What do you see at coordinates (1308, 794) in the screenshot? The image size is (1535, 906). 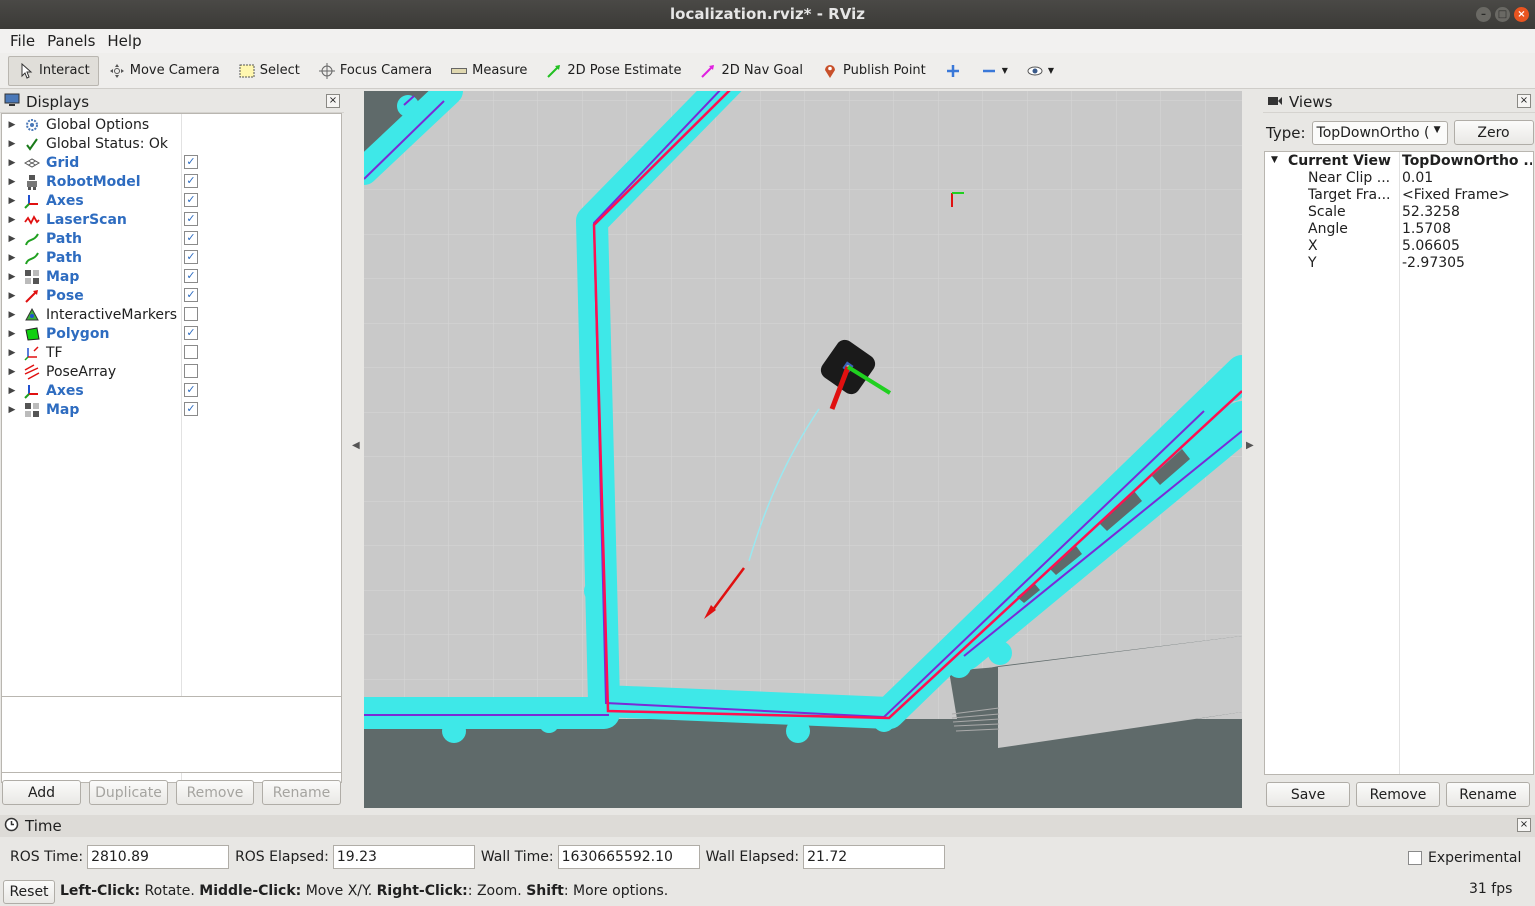 I see `save-view-button: Save` at bounding box center [1308, 794].